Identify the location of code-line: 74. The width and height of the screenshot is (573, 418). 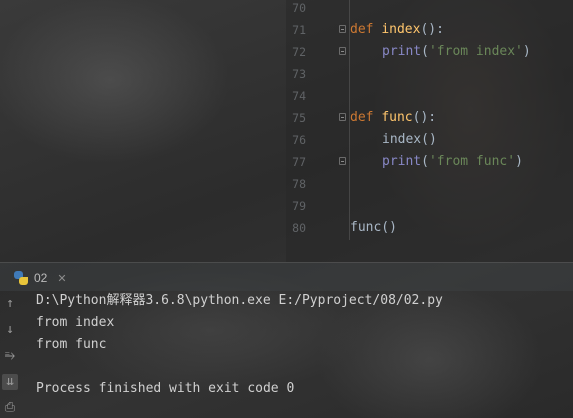
(429, 96).